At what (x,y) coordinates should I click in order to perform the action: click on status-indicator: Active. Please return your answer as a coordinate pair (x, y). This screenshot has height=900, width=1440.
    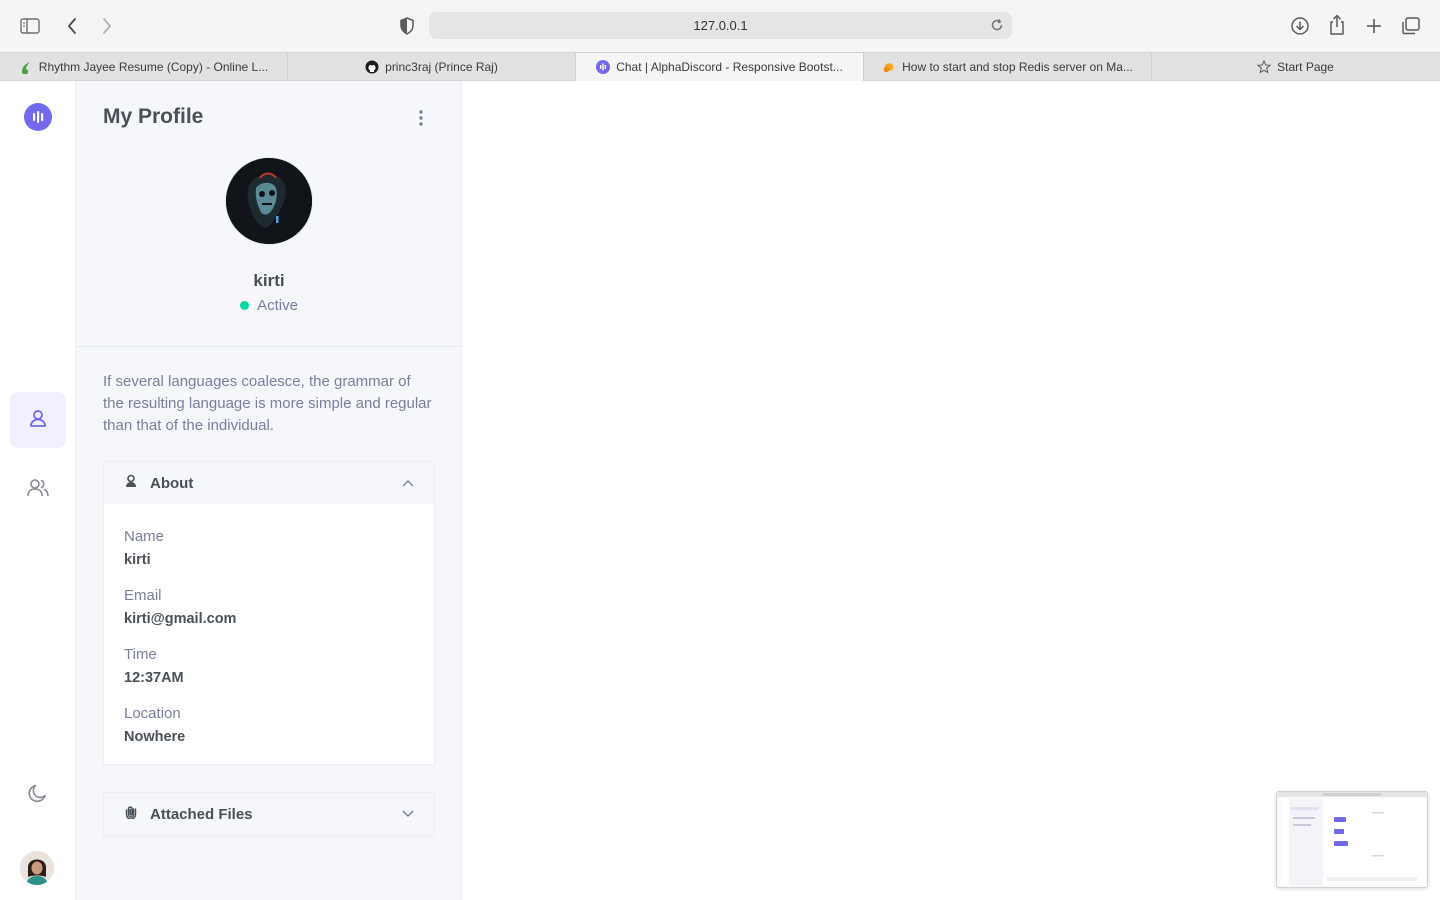
    Looking at the image, I should click on (269, 305).